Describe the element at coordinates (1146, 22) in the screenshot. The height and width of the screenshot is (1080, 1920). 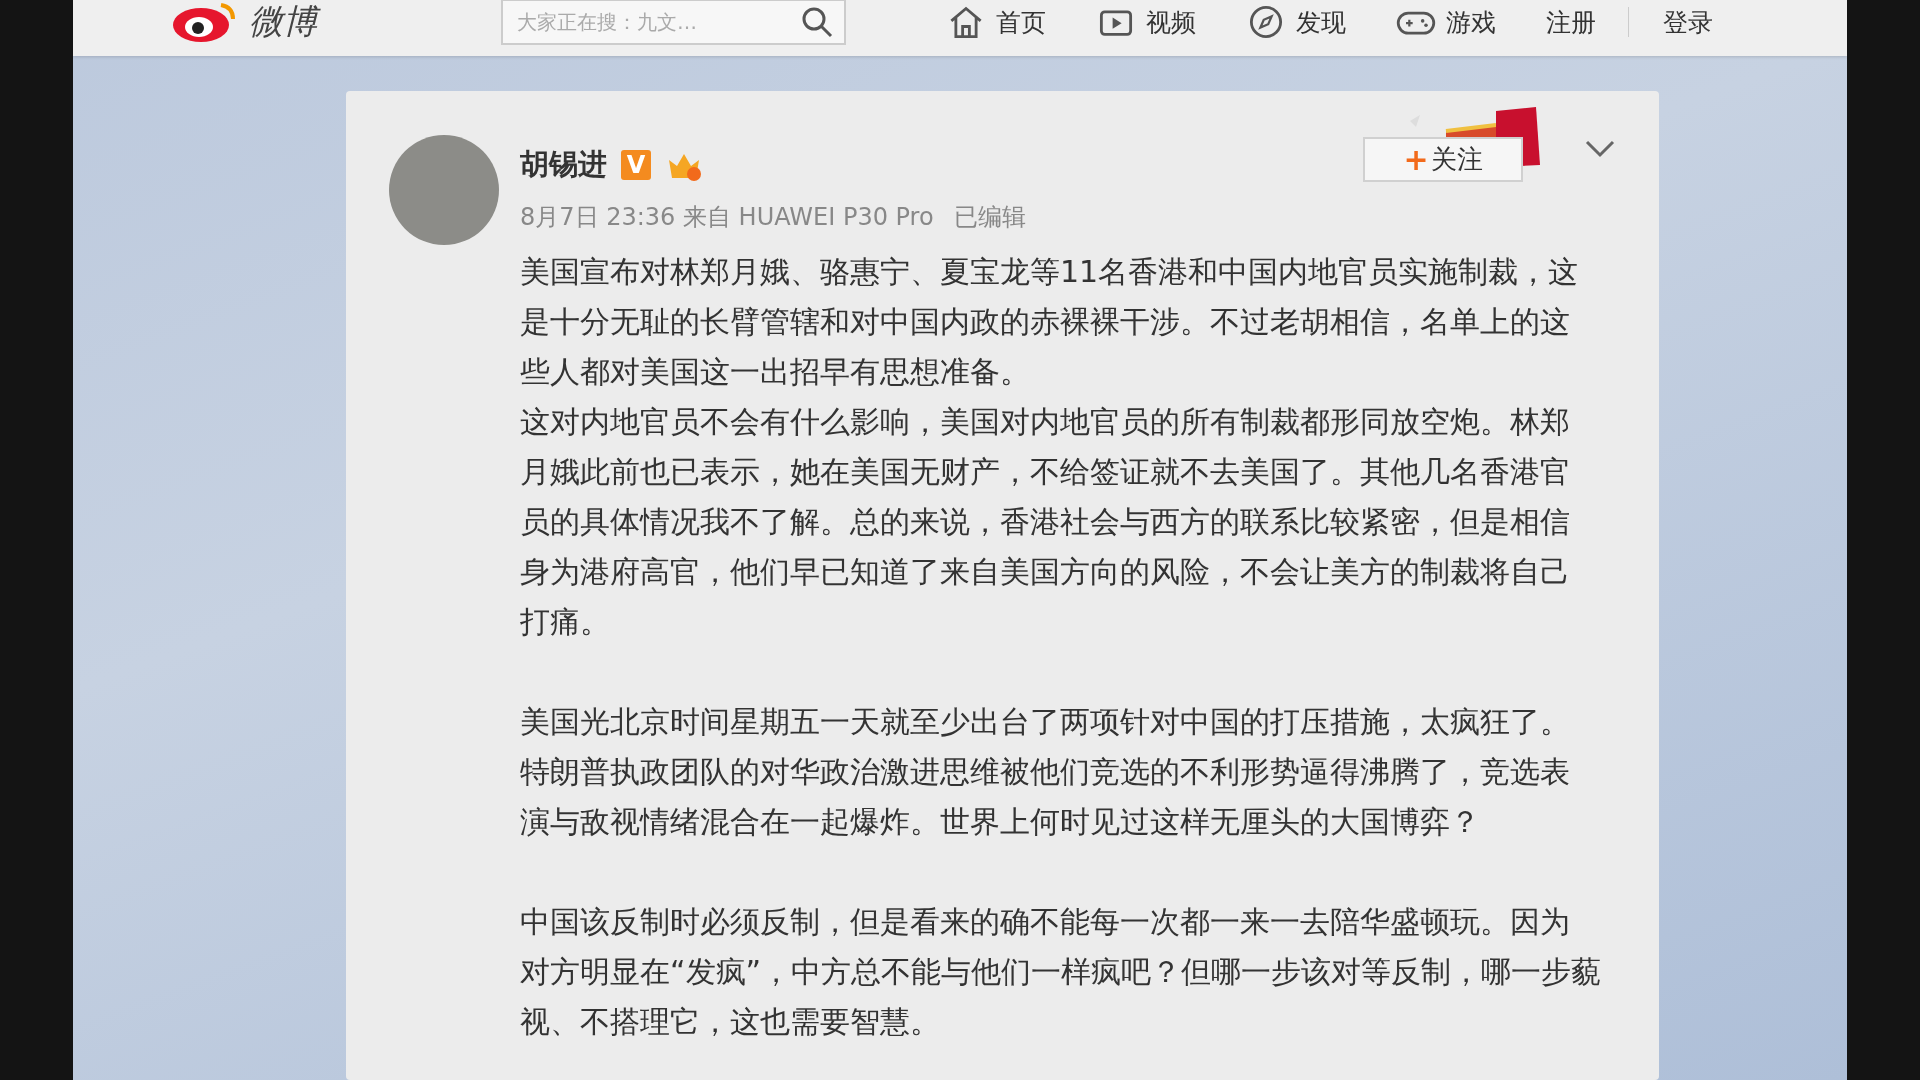
I see `nav-link: 视频` at that location.